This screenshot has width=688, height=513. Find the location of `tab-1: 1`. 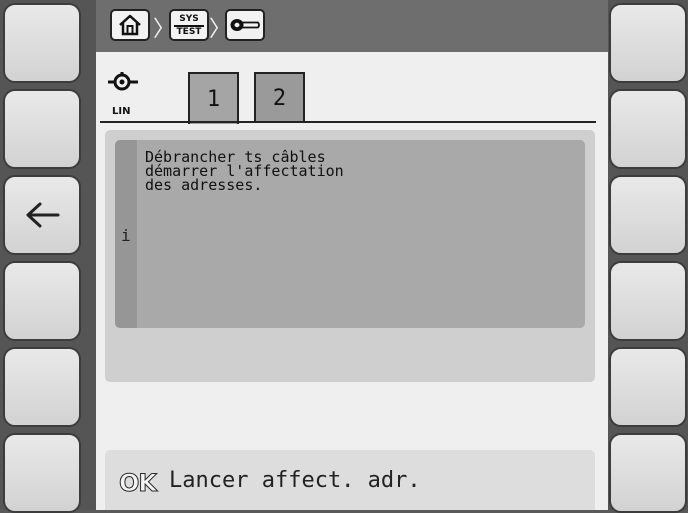

tab-1: 1 is located at coordinates (213, 98).